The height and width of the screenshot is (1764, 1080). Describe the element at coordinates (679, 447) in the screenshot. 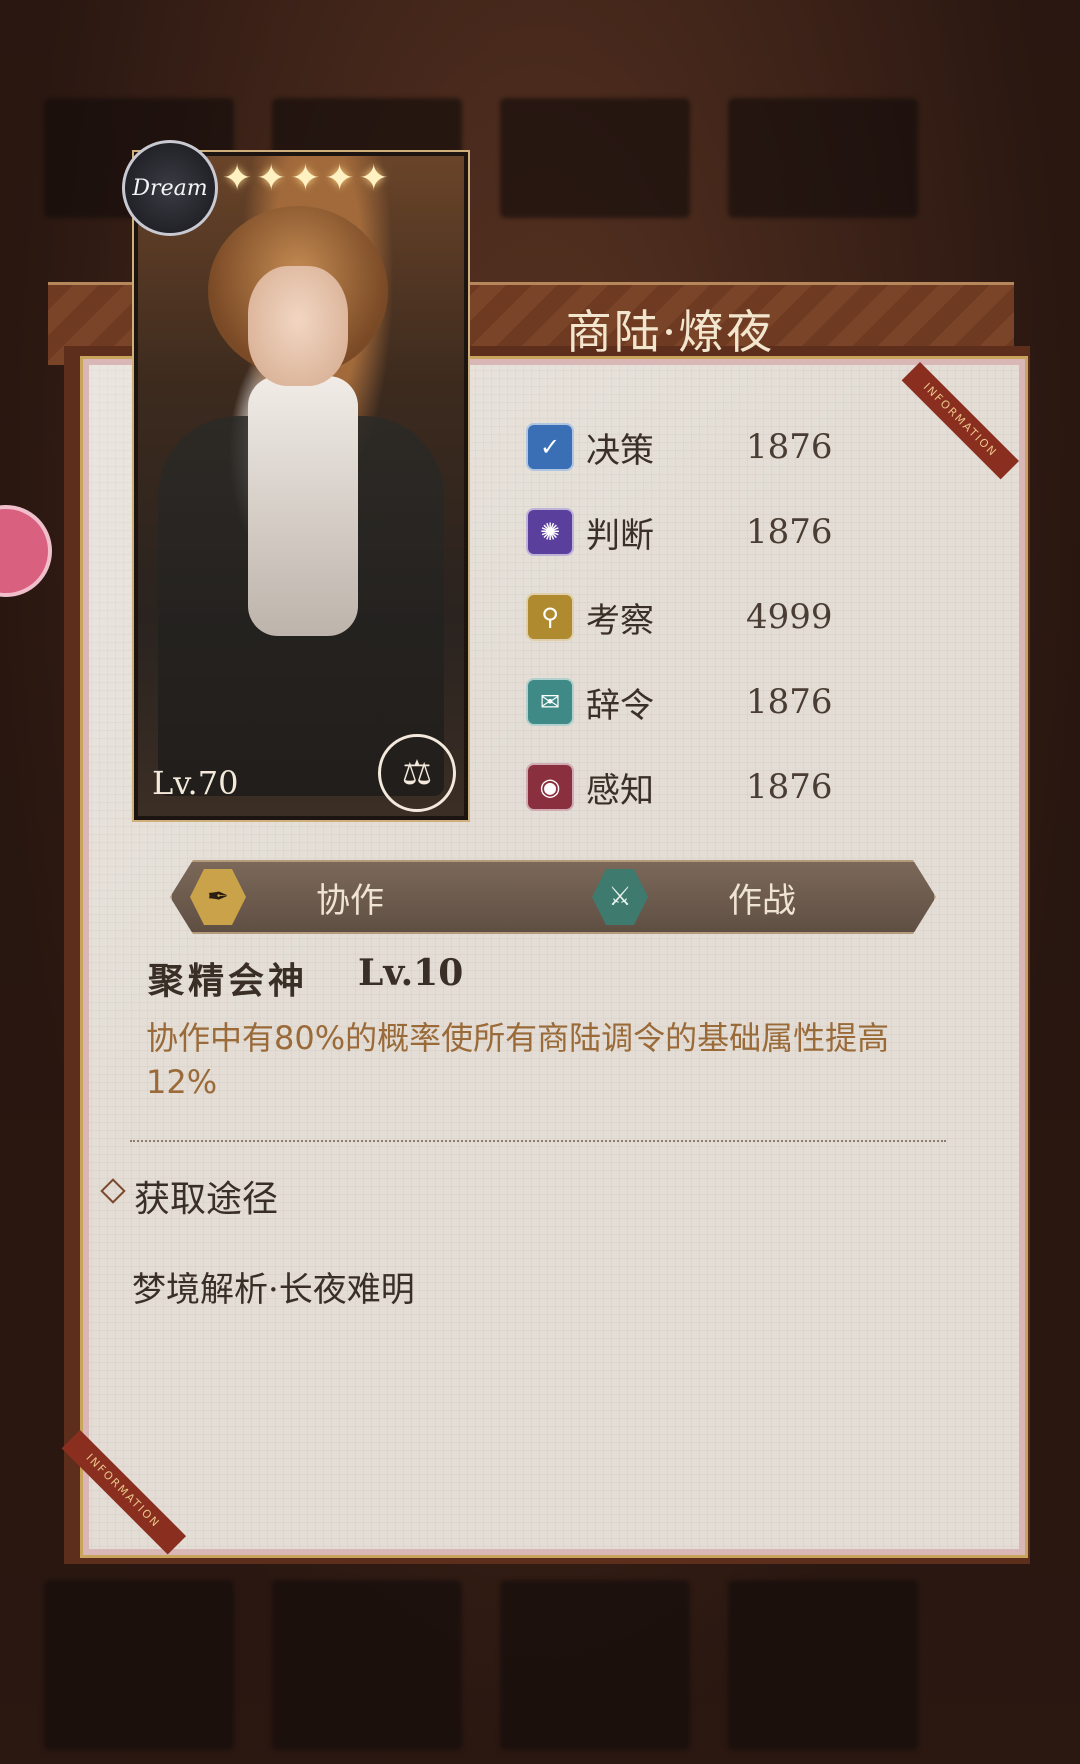

I see `stat-row-decision: ✓ 决策 1876` at that location.